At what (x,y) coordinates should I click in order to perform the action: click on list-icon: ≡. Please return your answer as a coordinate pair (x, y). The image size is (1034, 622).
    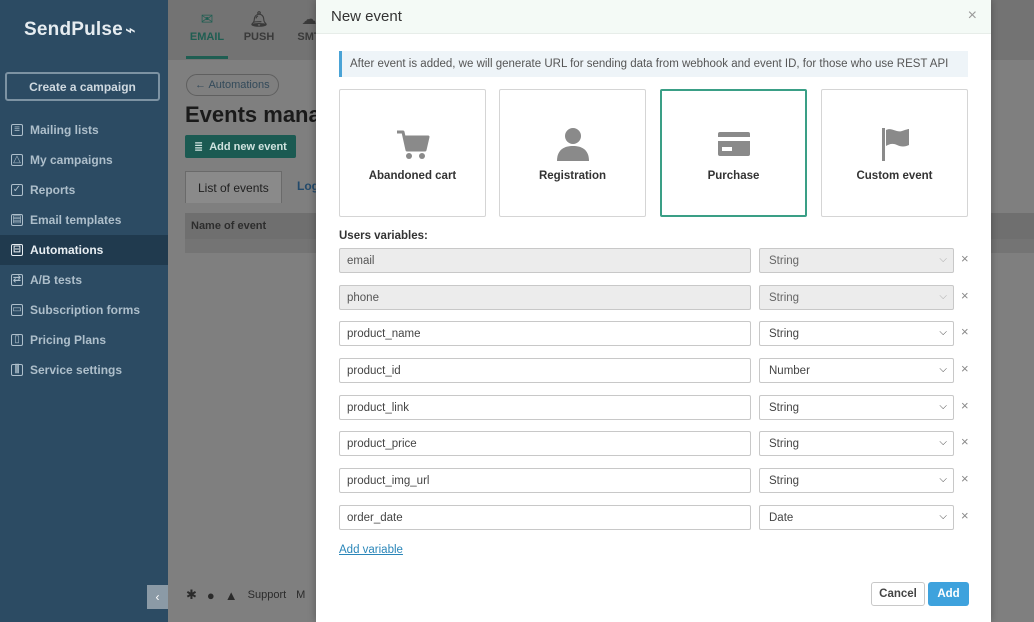
    Looking at the image, I should click on (17, 130).